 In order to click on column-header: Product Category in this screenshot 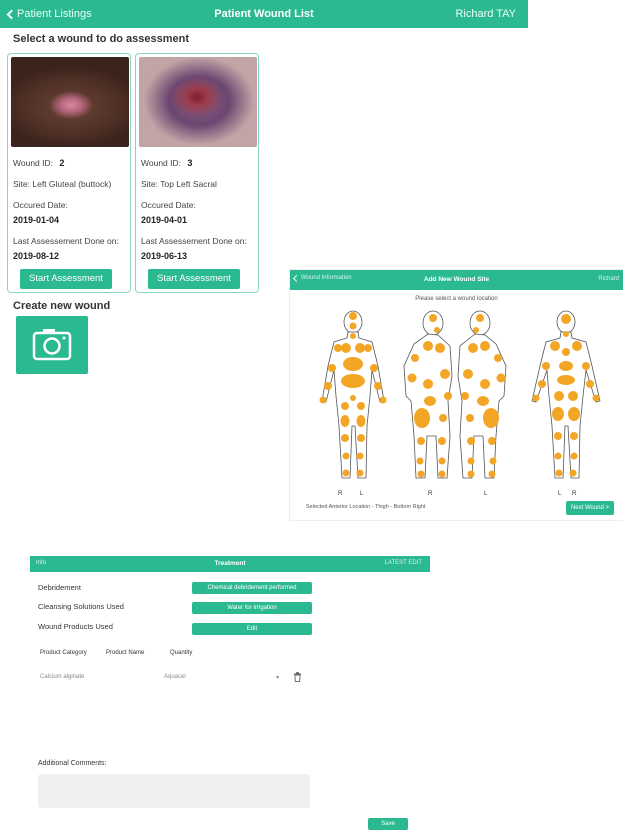, I will do `click(63, 653)`.